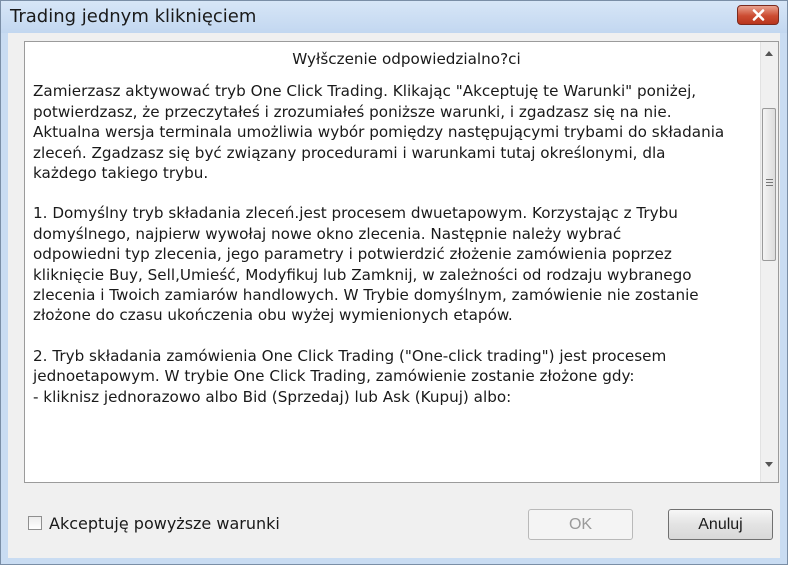 The image size is (790, 567). I want to click on close-button, so click(758, 15).